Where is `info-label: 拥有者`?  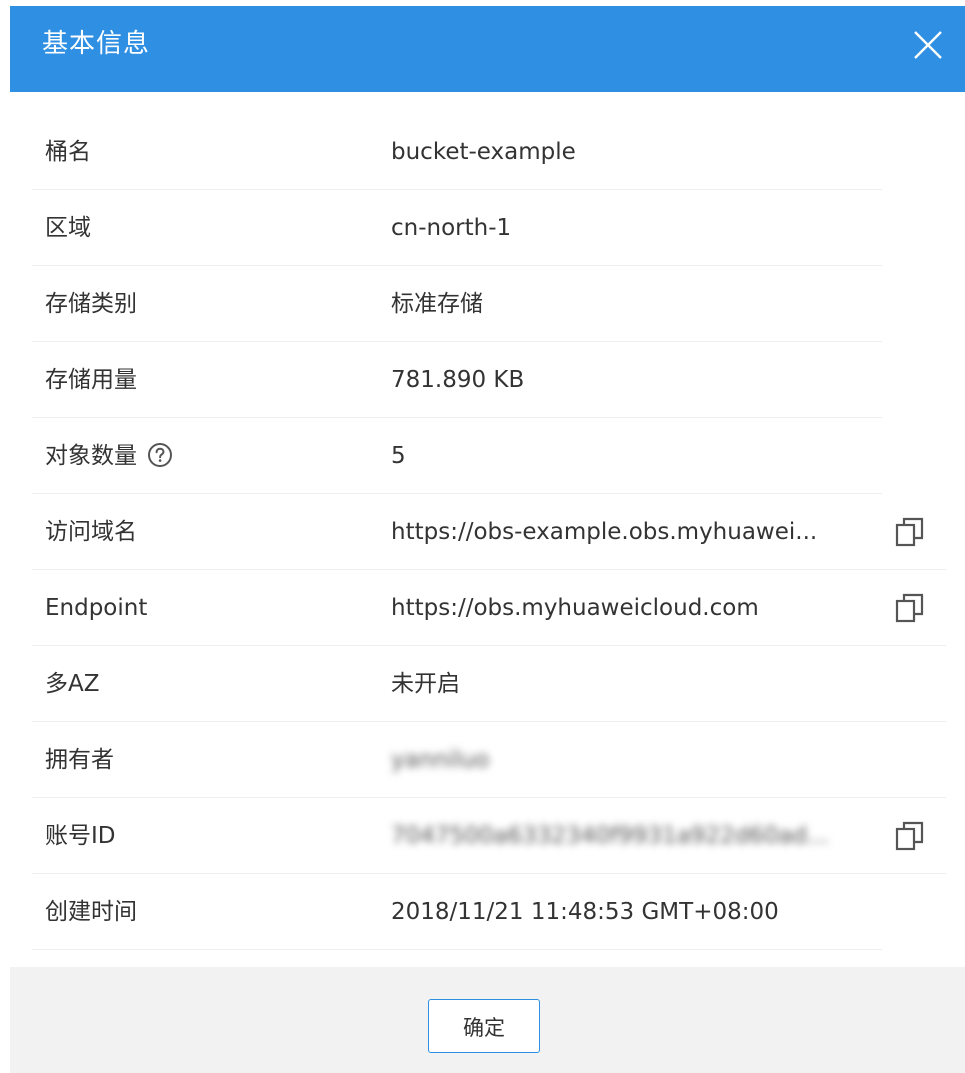
info-label: 拥有者 is located at coordinates (79, 760).